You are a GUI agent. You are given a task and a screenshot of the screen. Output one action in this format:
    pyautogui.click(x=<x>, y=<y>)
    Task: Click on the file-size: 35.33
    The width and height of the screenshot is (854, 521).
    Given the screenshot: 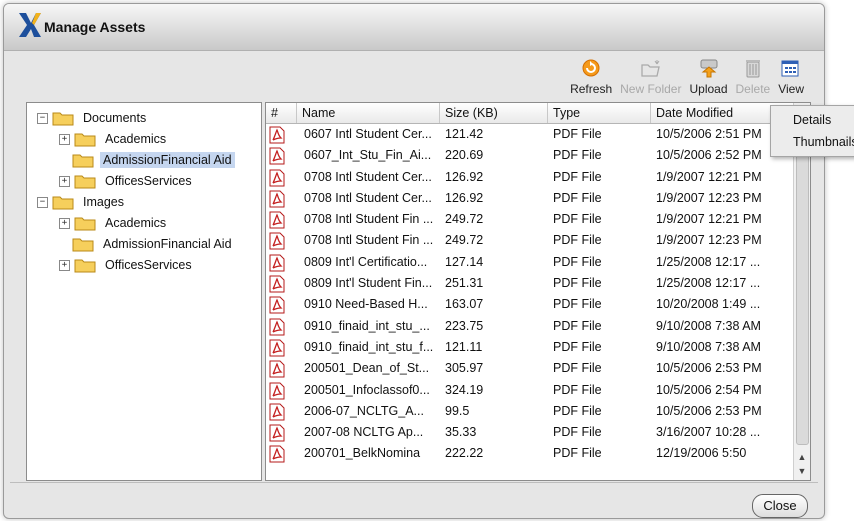 What is the action you would take?
    pyautogui.click(x=461, y=432)
    